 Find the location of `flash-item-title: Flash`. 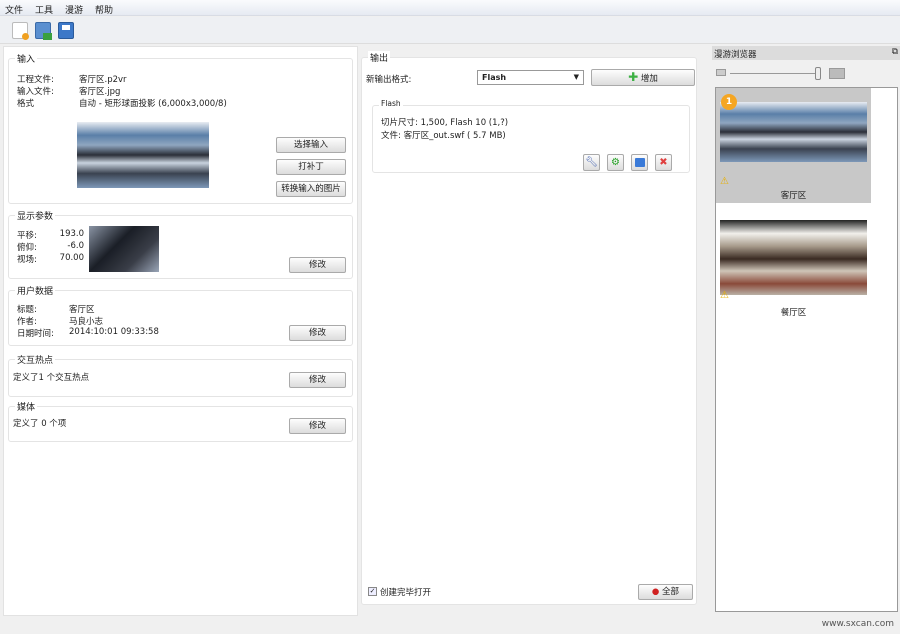

flash-item-title: Flash is located at coordinates (391, 103).